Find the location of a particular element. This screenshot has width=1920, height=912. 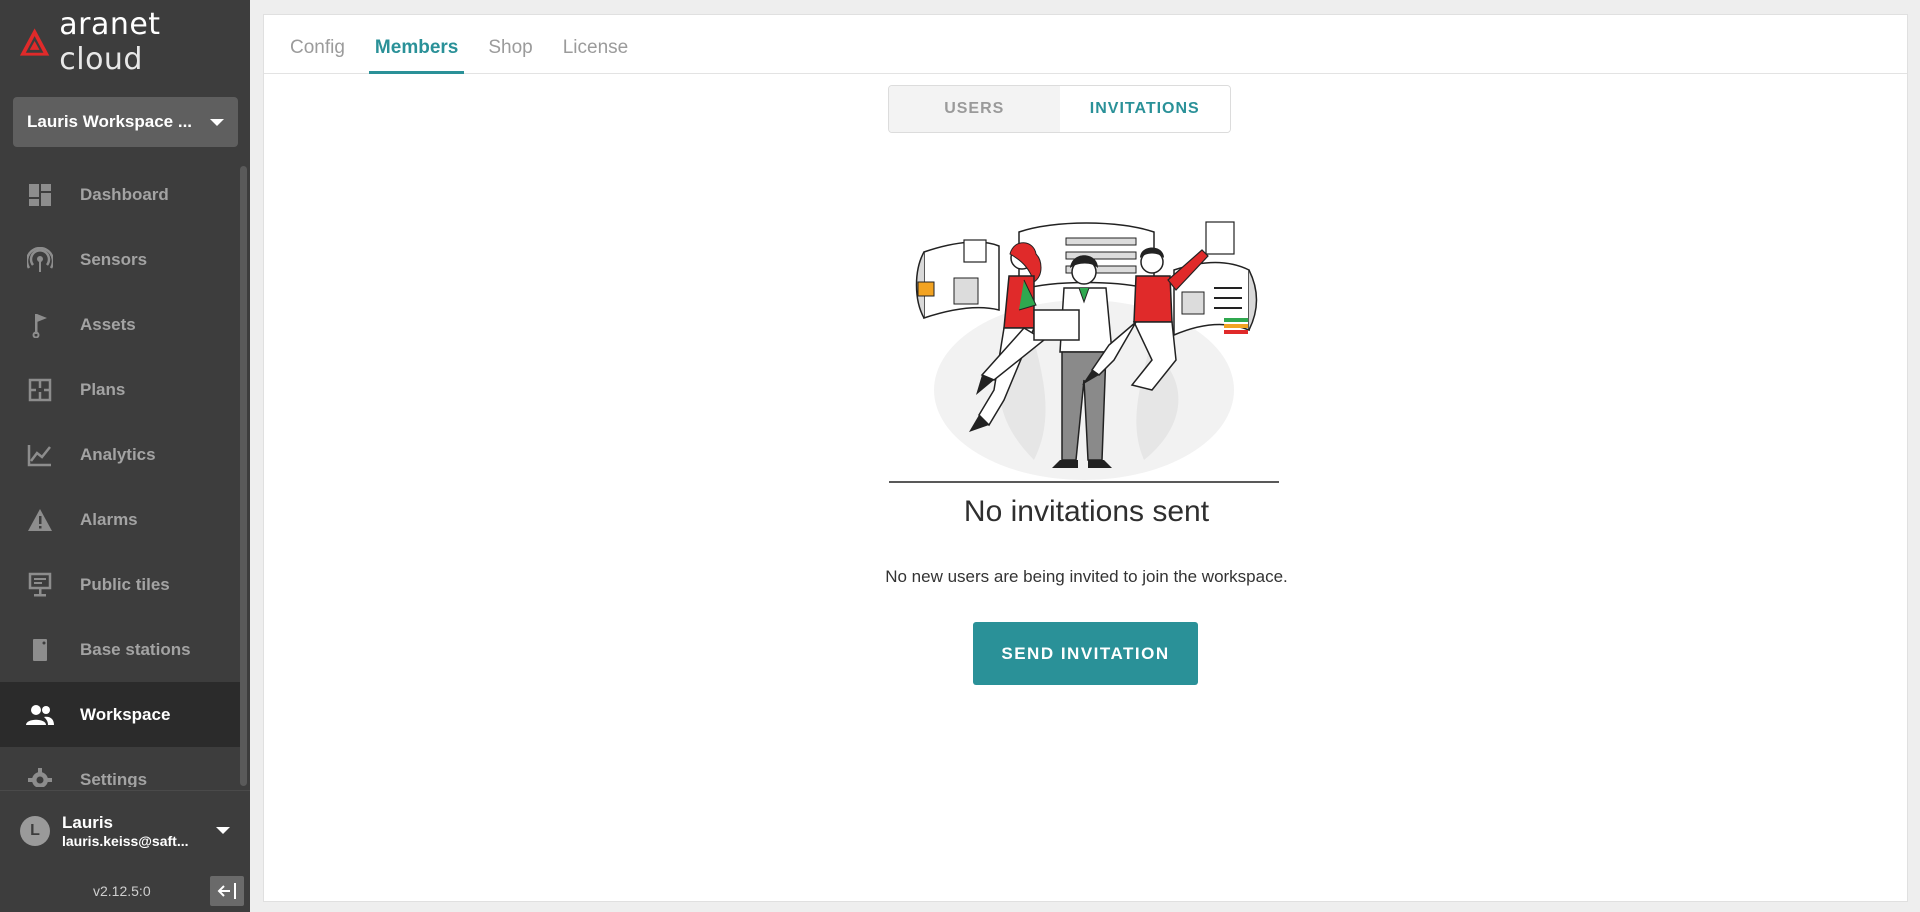

members-view-toggle: USERS INVITATIONS is located at coordinates (1059, 109).